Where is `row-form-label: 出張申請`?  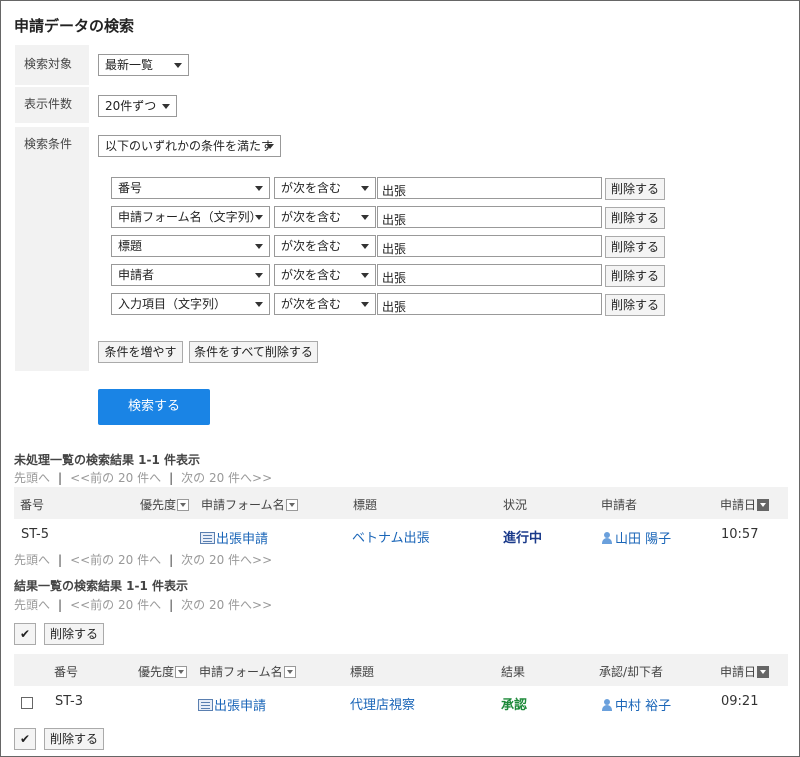
row-form-label: 出張申請 is located at coordinates (242, 539).